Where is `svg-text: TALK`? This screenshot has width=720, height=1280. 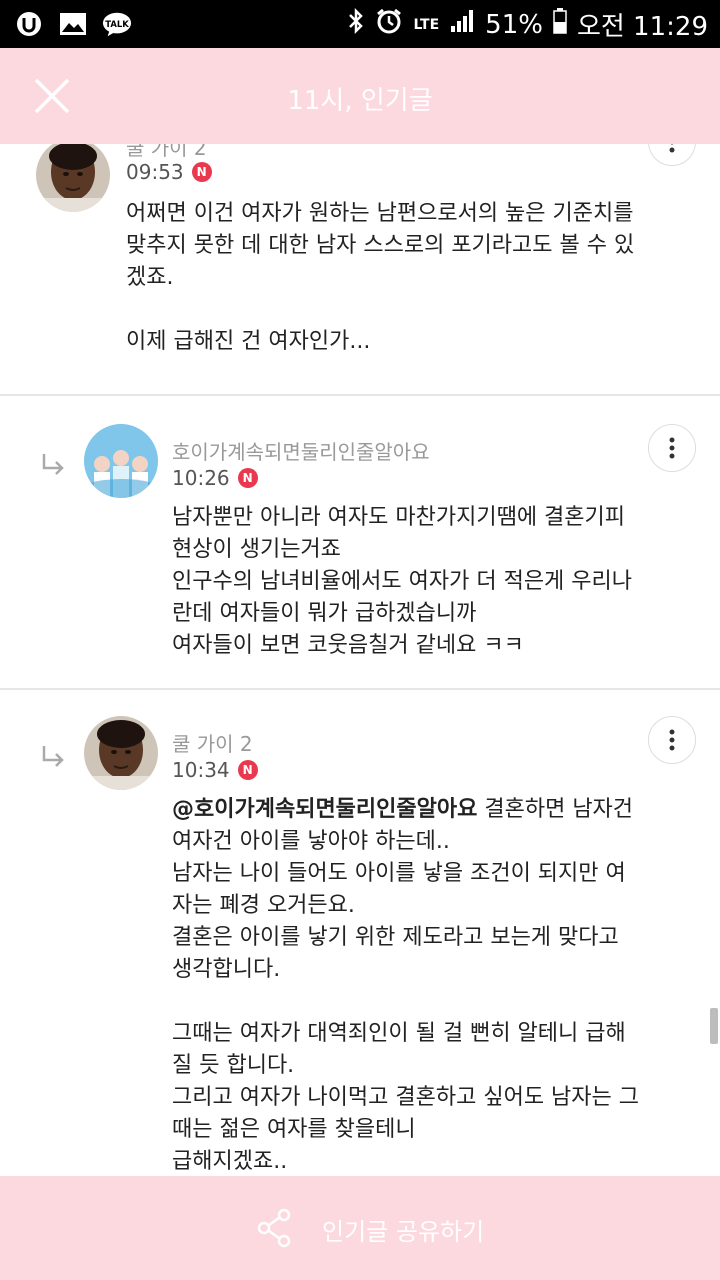 svg-text: TALK is located at coordinates (117, 24).